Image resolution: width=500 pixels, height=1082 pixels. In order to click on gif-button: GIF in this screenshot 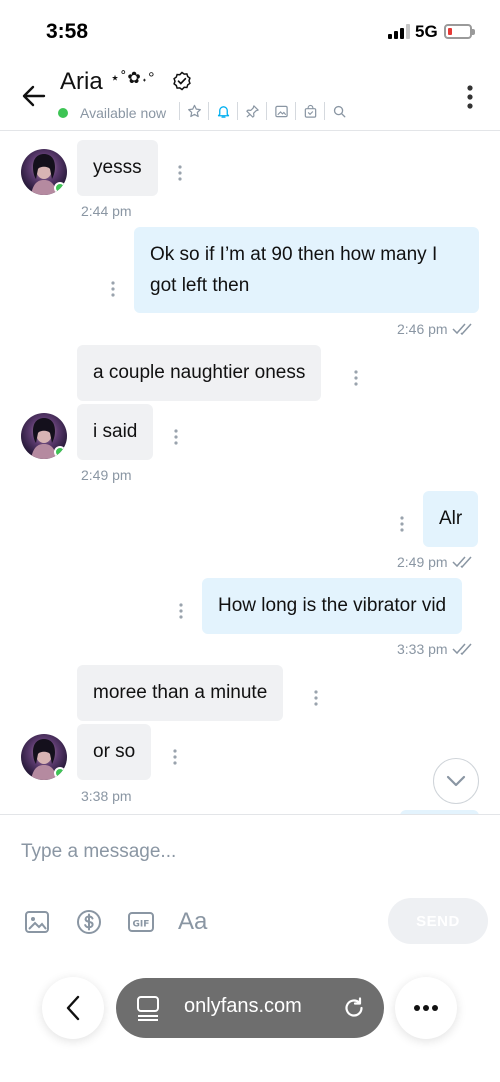, I will do `click(141, 922)`.